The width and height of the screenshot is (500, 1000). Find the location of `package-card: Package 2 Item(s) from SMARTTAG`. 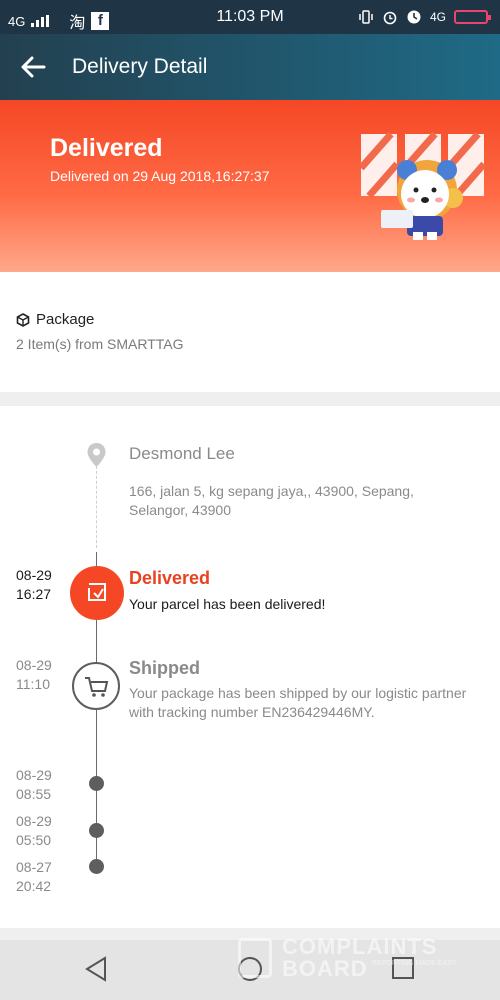

package-card: Package 2 Item(s) from SMARTTAG is located at coordinates (250, 332).